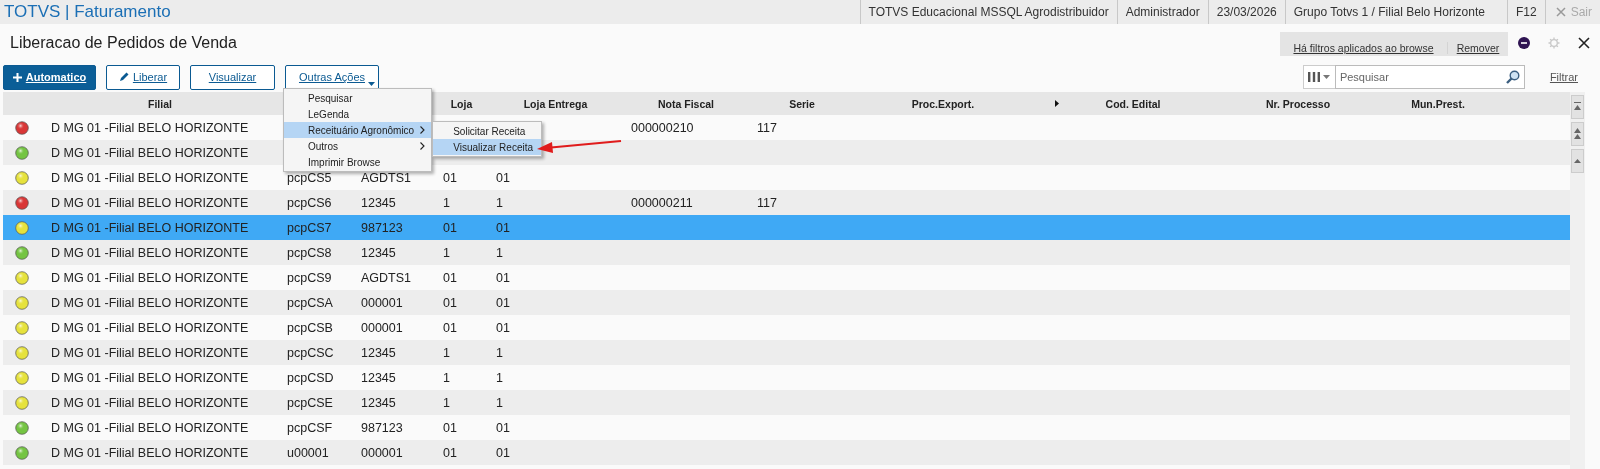  What do you see at coordinates (310, 302) in the screenshot?
I see `table-cell: pcpCSA` at bounding box center [310, 302].